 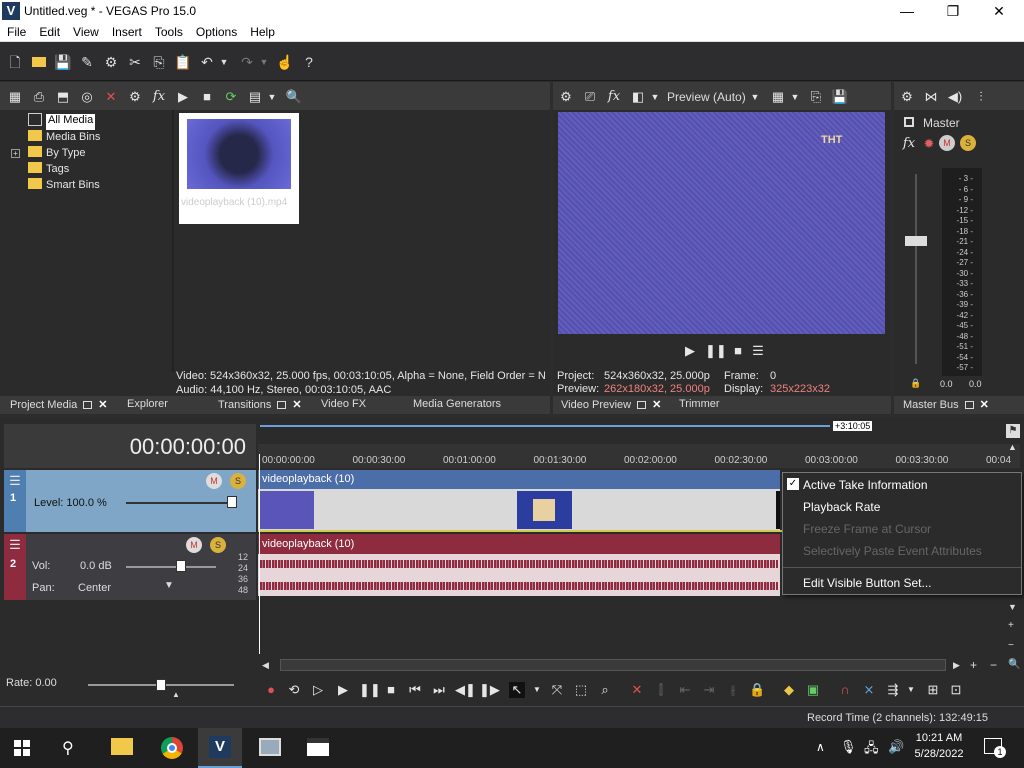 I want to click on mixer-faders-icon: ⫶, so click(x=981, y=97).